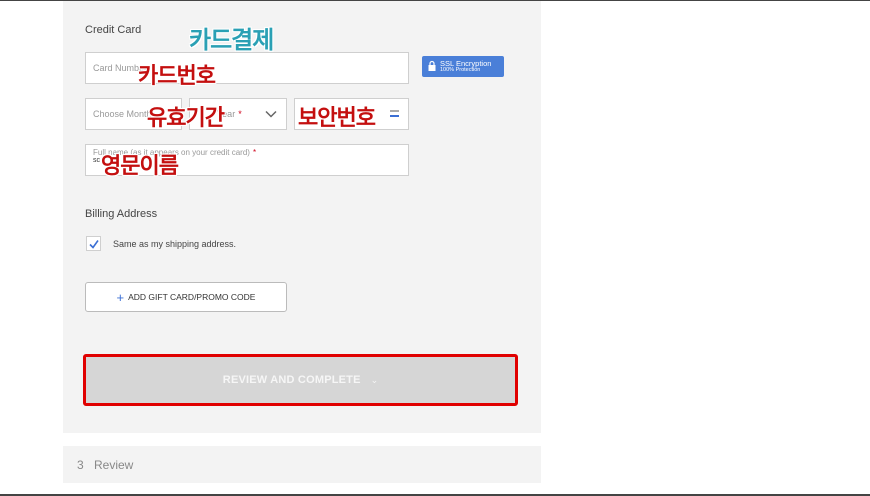 This screenshot has width=870, height=496. I want to click on plus-icon: +, so click(120, 297).